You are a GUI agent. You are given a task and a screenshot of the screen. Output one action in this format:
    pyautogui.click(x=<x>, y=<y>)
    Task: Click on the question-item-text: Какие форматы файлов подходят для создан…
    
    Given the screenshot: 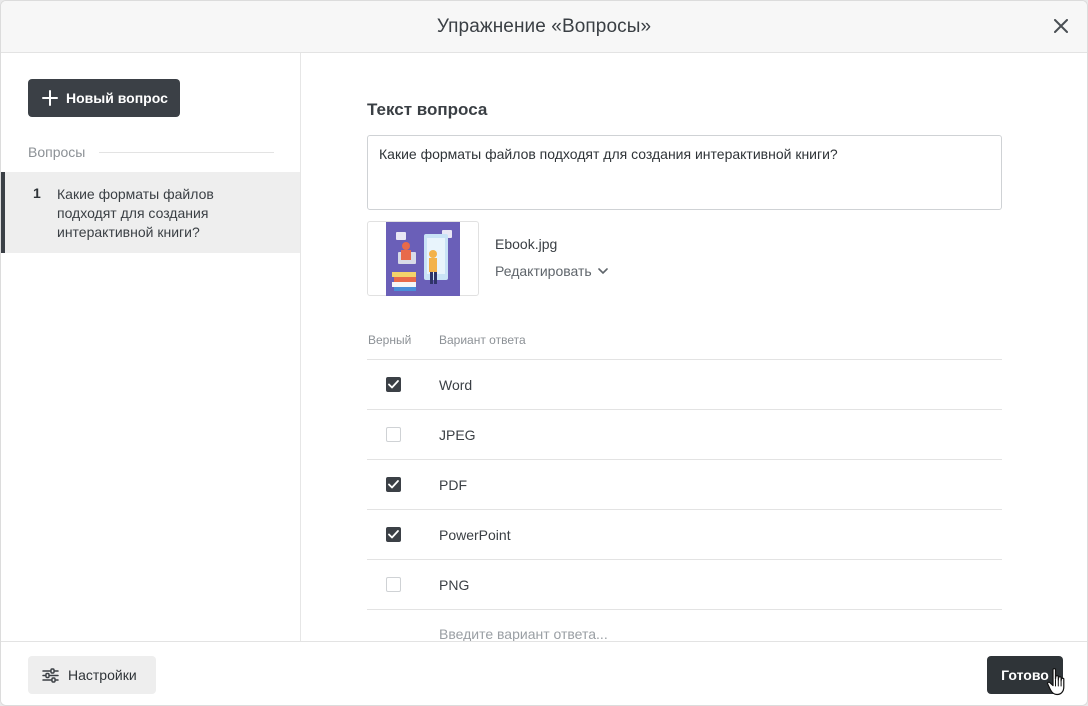 What is the action you would take?
    pyautogui.click(x=135, y=213)
    